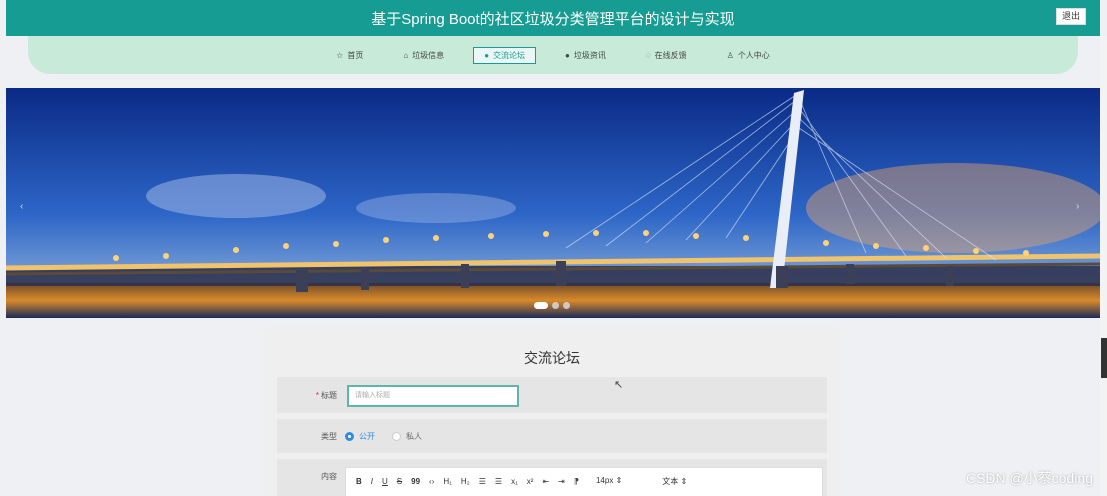  What do you see at coordinates (385, 481) in the screenshot?
I see `underline-button: U` at bounding box center [385, 481].